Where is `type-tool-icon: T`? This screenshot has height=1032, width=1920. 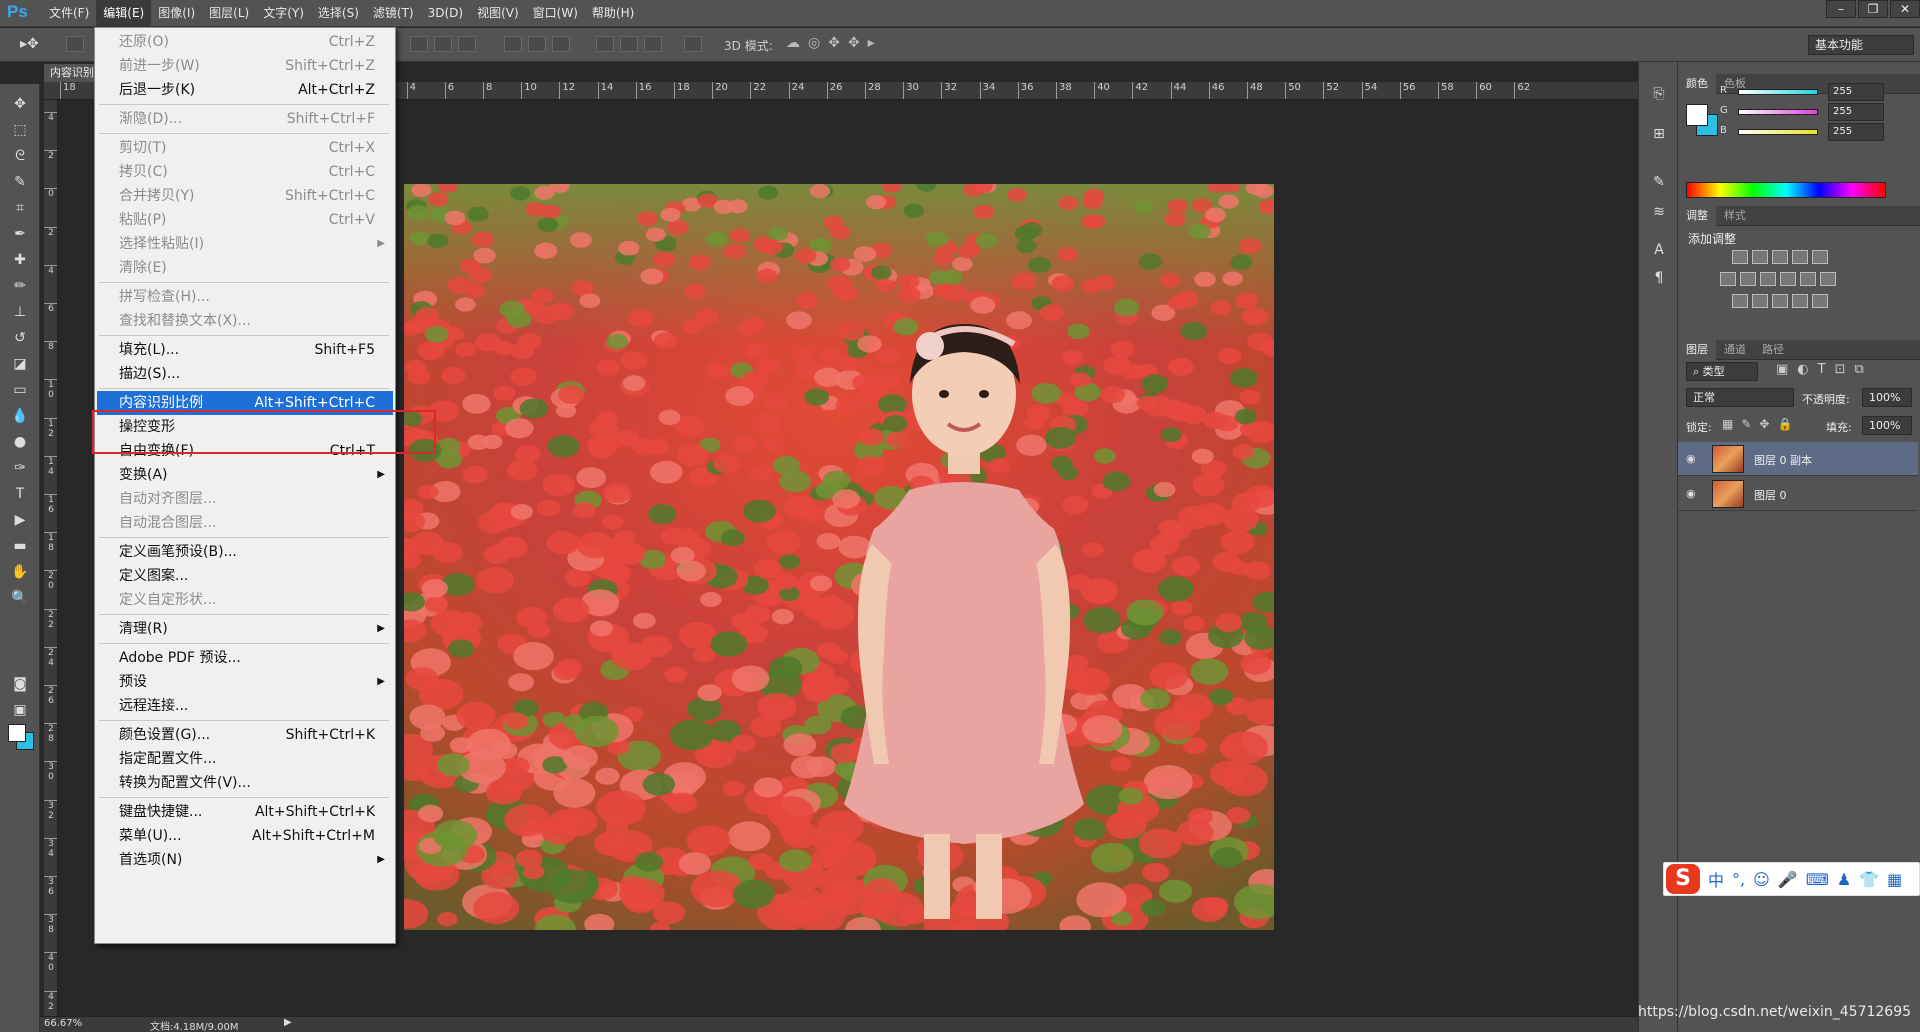
type-tool-icon: T is located at coordinates (20, 494).